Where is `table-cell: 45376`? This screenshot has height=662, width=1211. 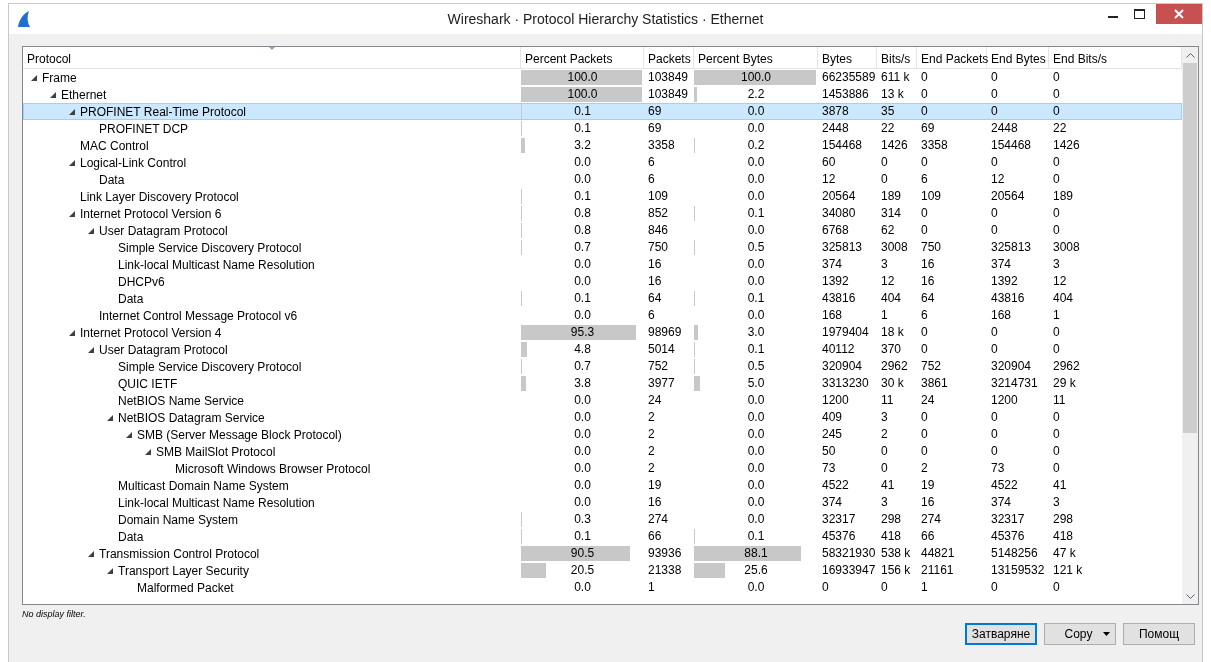 table-cell: 45376 is located at coordinates (1008, 536).